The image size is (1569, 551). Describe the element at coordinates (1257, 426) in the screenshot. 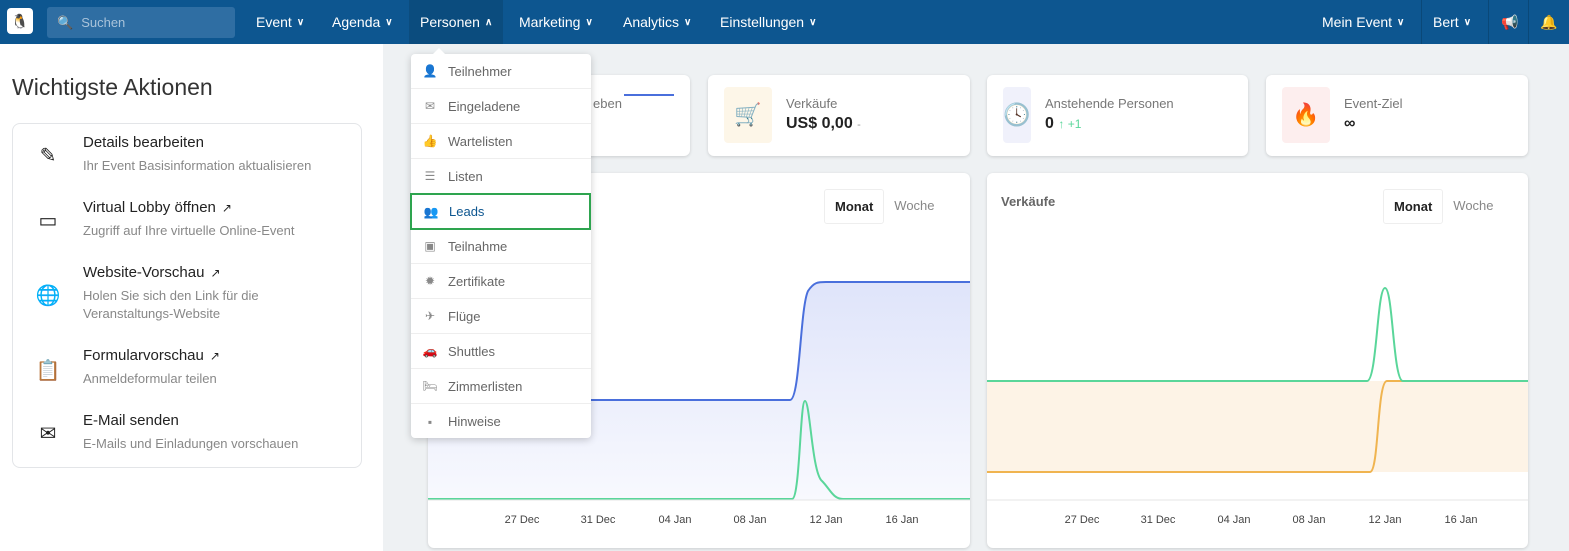

I see `series-area-fill` at that location.